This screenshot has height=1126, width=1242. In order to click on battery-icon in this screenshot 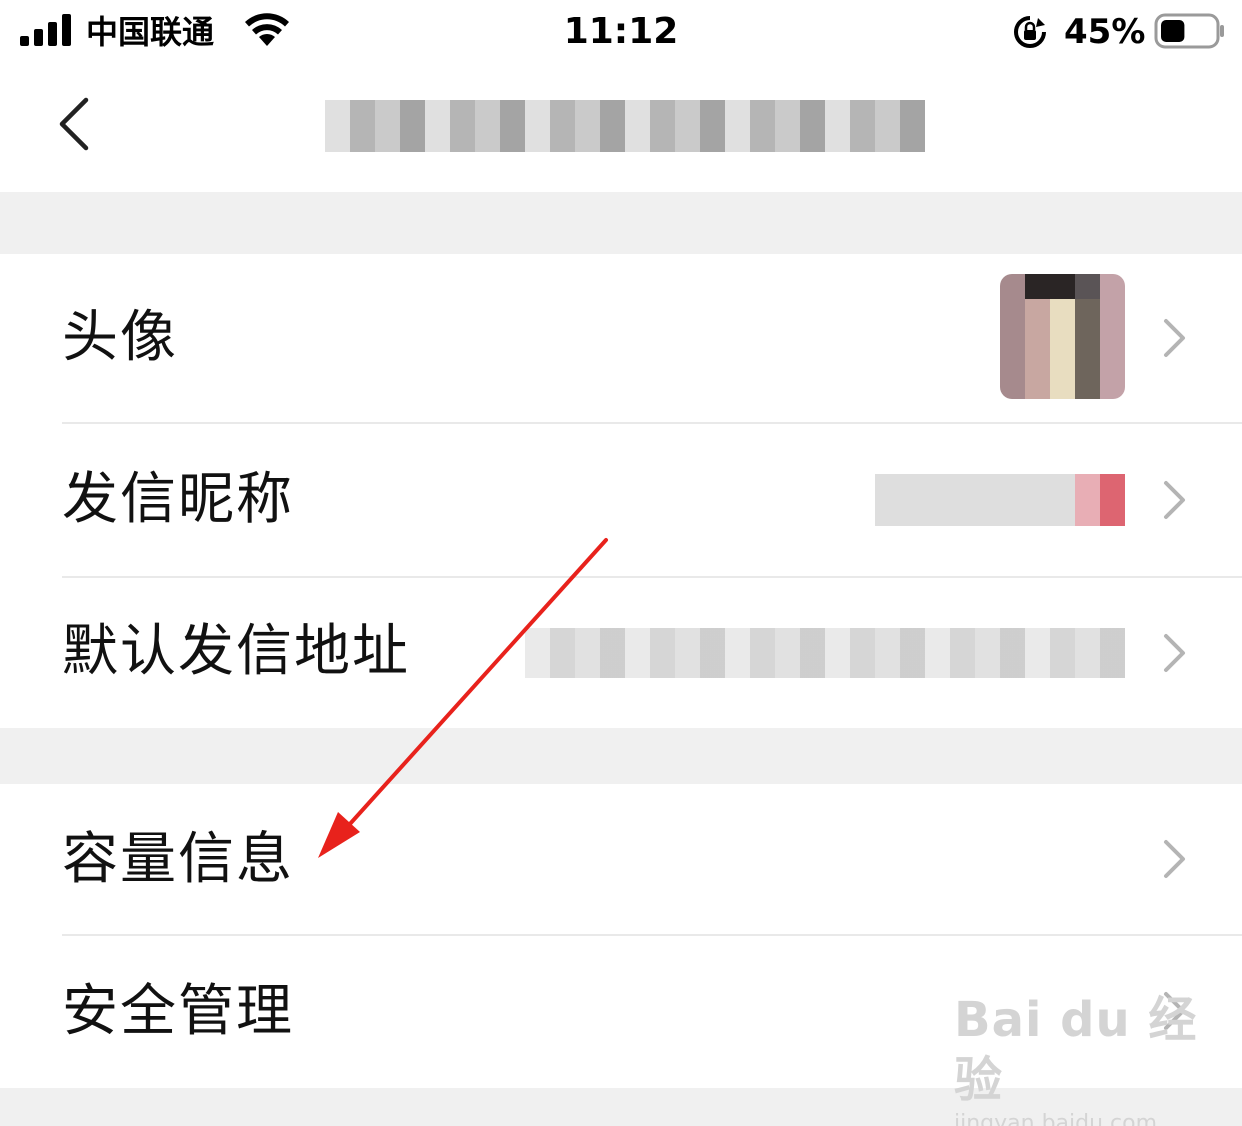, I will do `click(1189, 31)`.